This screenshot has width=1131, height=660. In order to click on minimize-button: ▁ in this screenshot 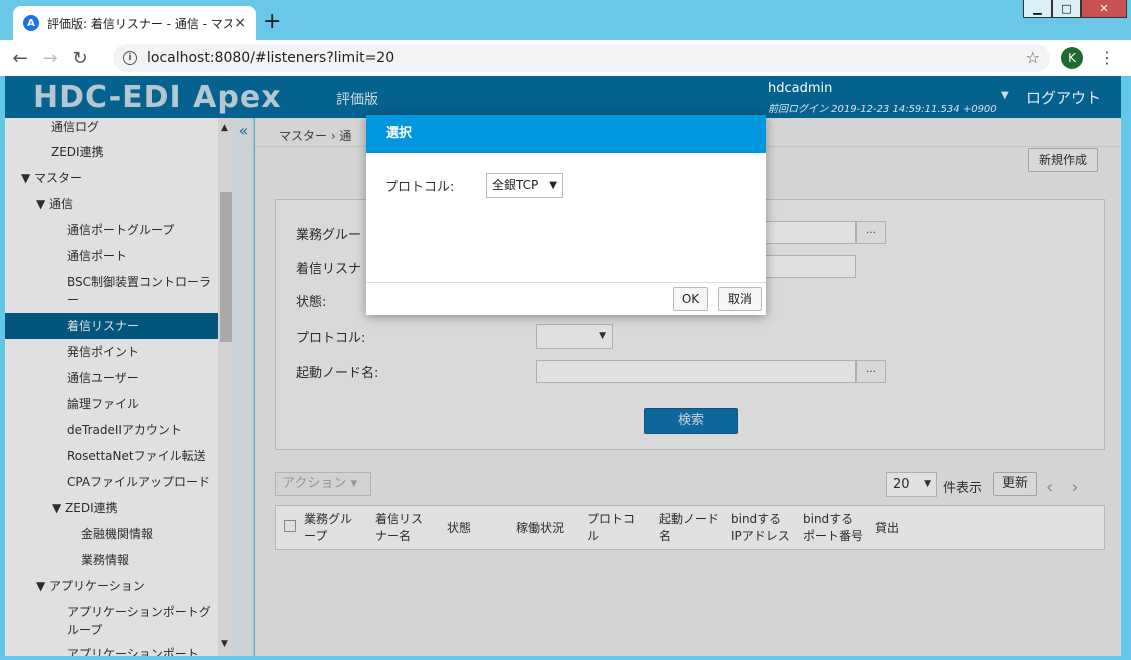, I will do `click(1037, 9)`.